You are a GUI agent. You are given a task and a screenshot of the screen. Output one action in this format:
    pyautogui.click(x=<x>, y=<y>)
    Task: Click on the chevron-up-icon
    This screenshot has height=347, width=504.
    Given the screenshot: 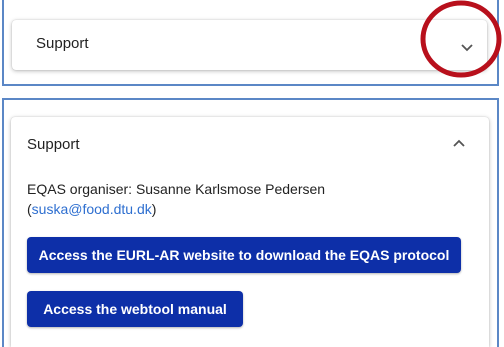 What is the action you would take?
    pyautogui.click(x=459, y=143)
    